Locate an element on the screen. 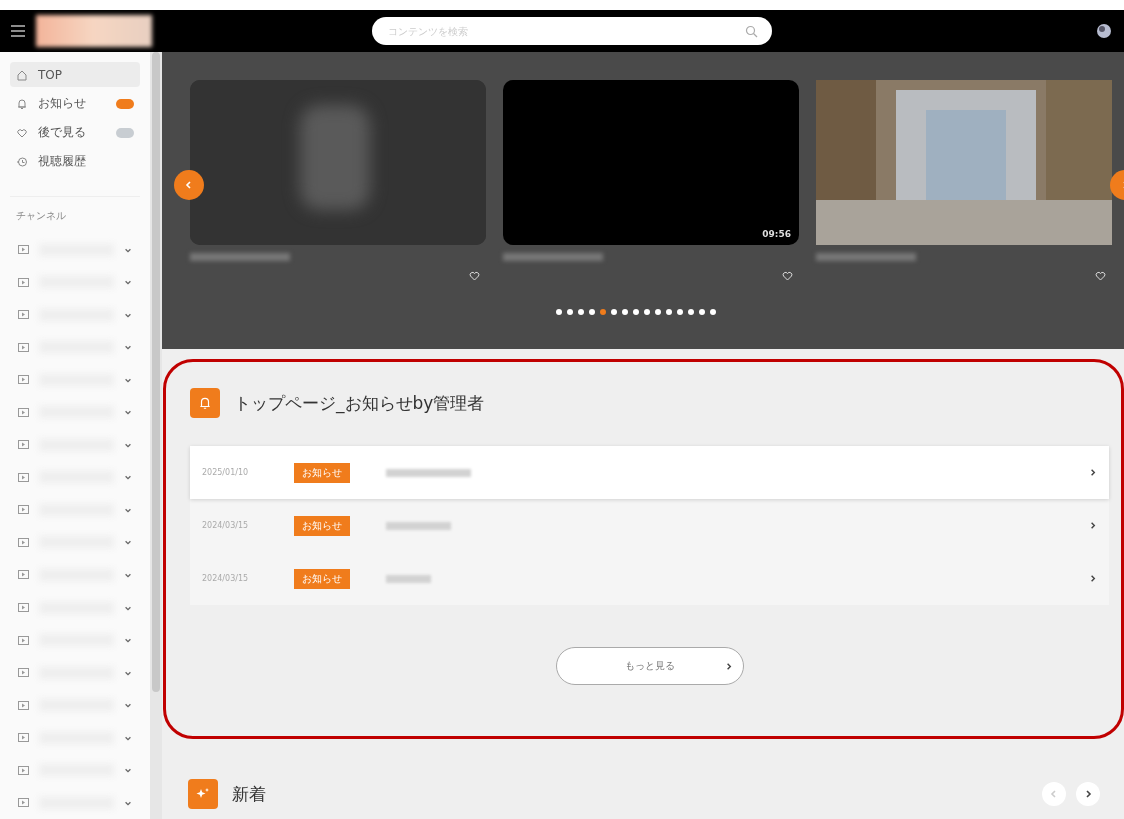  sidebar-item: 後で見る is located at coordinates (75, 133).